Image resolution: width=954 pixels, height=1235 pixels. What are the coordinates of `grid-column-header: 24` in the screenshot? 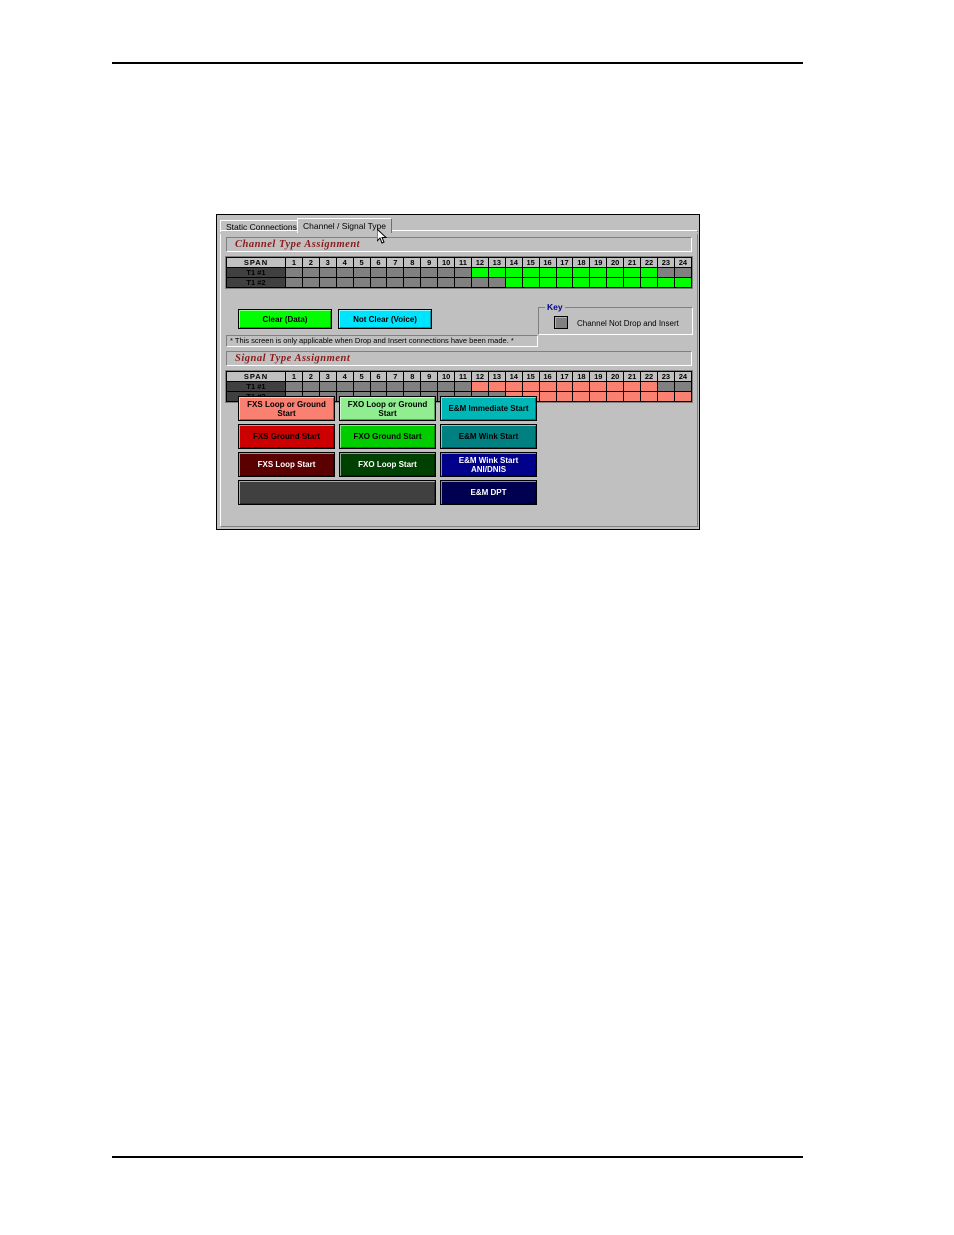 It's located at (683, 262).